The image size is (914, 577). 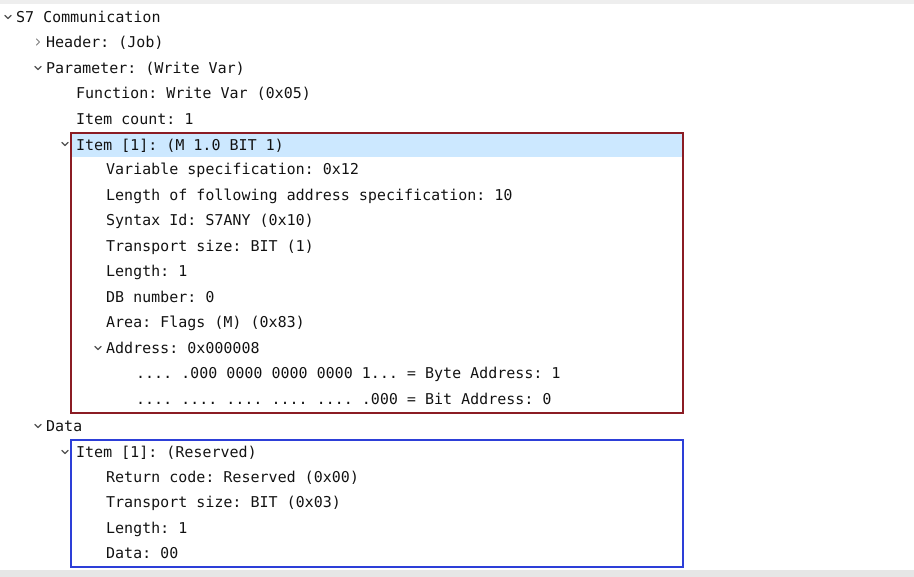 I want to click on tree-item-label: .... .... .... .... .... .000 = Bit Address: 0, so click(x=344, y=399).